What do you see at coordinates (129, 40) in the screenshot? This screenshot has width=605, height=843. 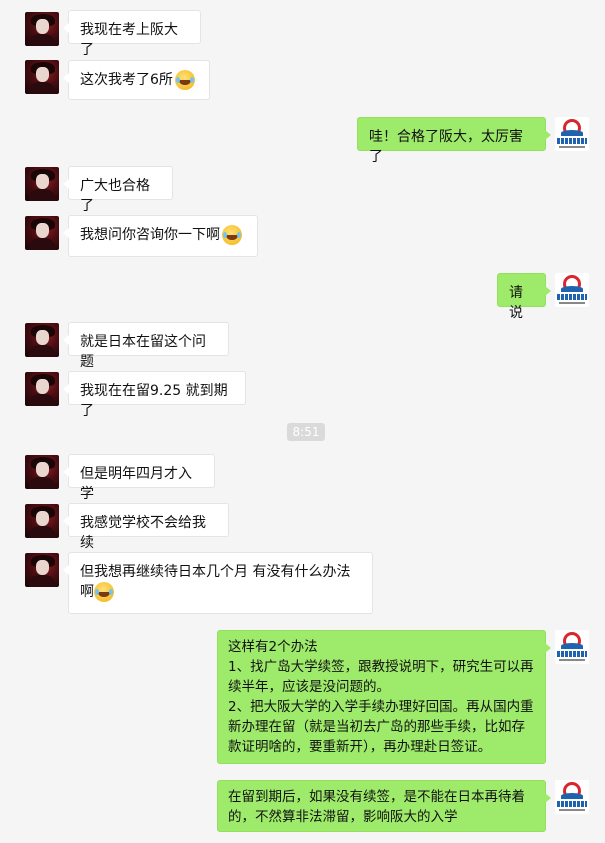 I see `message-text: 我现在考上阪大了` at bounding box center [129, 40].